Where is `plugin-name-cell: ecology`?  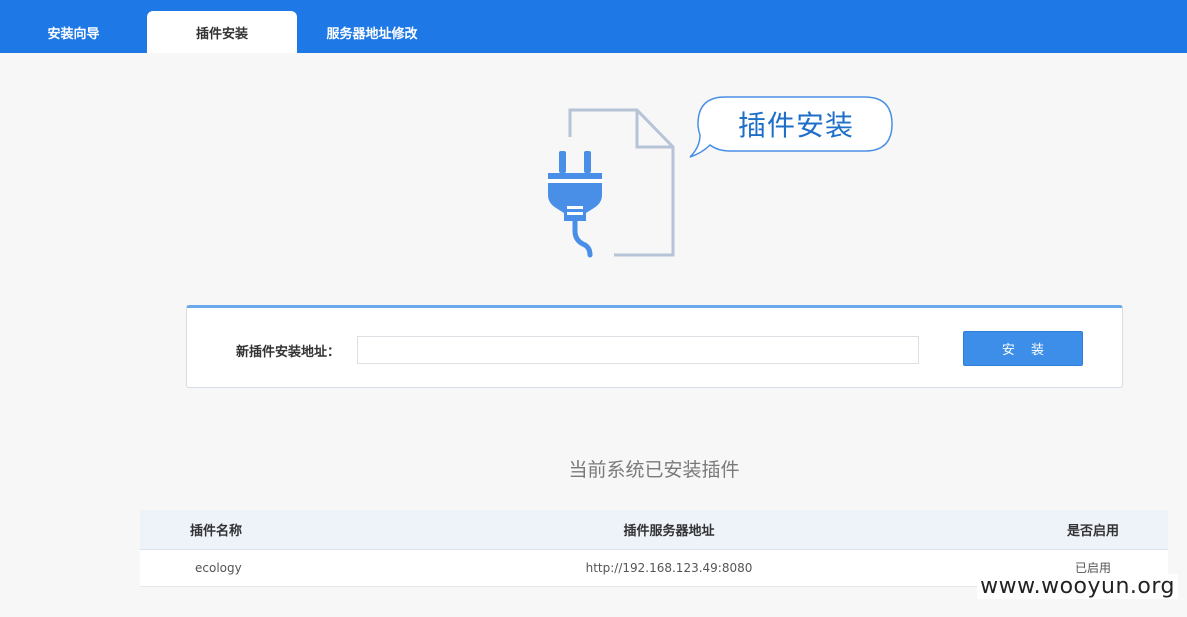 plugin-name-cell: ecology is located at coordinates (230, 568).